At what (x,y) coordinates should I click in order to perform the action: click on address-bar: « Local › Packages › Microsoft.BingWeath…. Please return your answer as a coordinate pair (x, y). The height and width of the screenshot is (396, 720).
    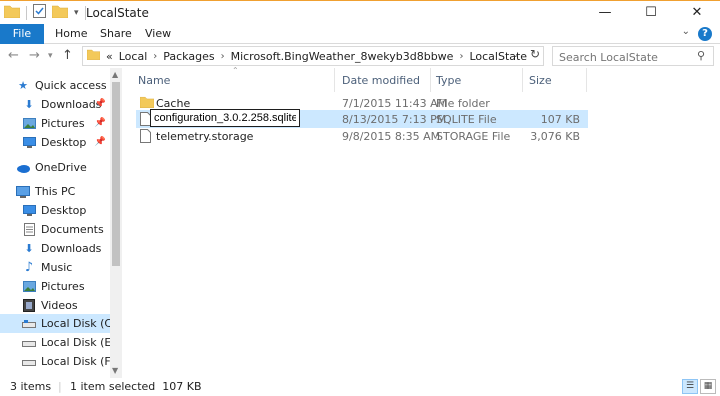
    Looking at the image, I should click on (313, 56).